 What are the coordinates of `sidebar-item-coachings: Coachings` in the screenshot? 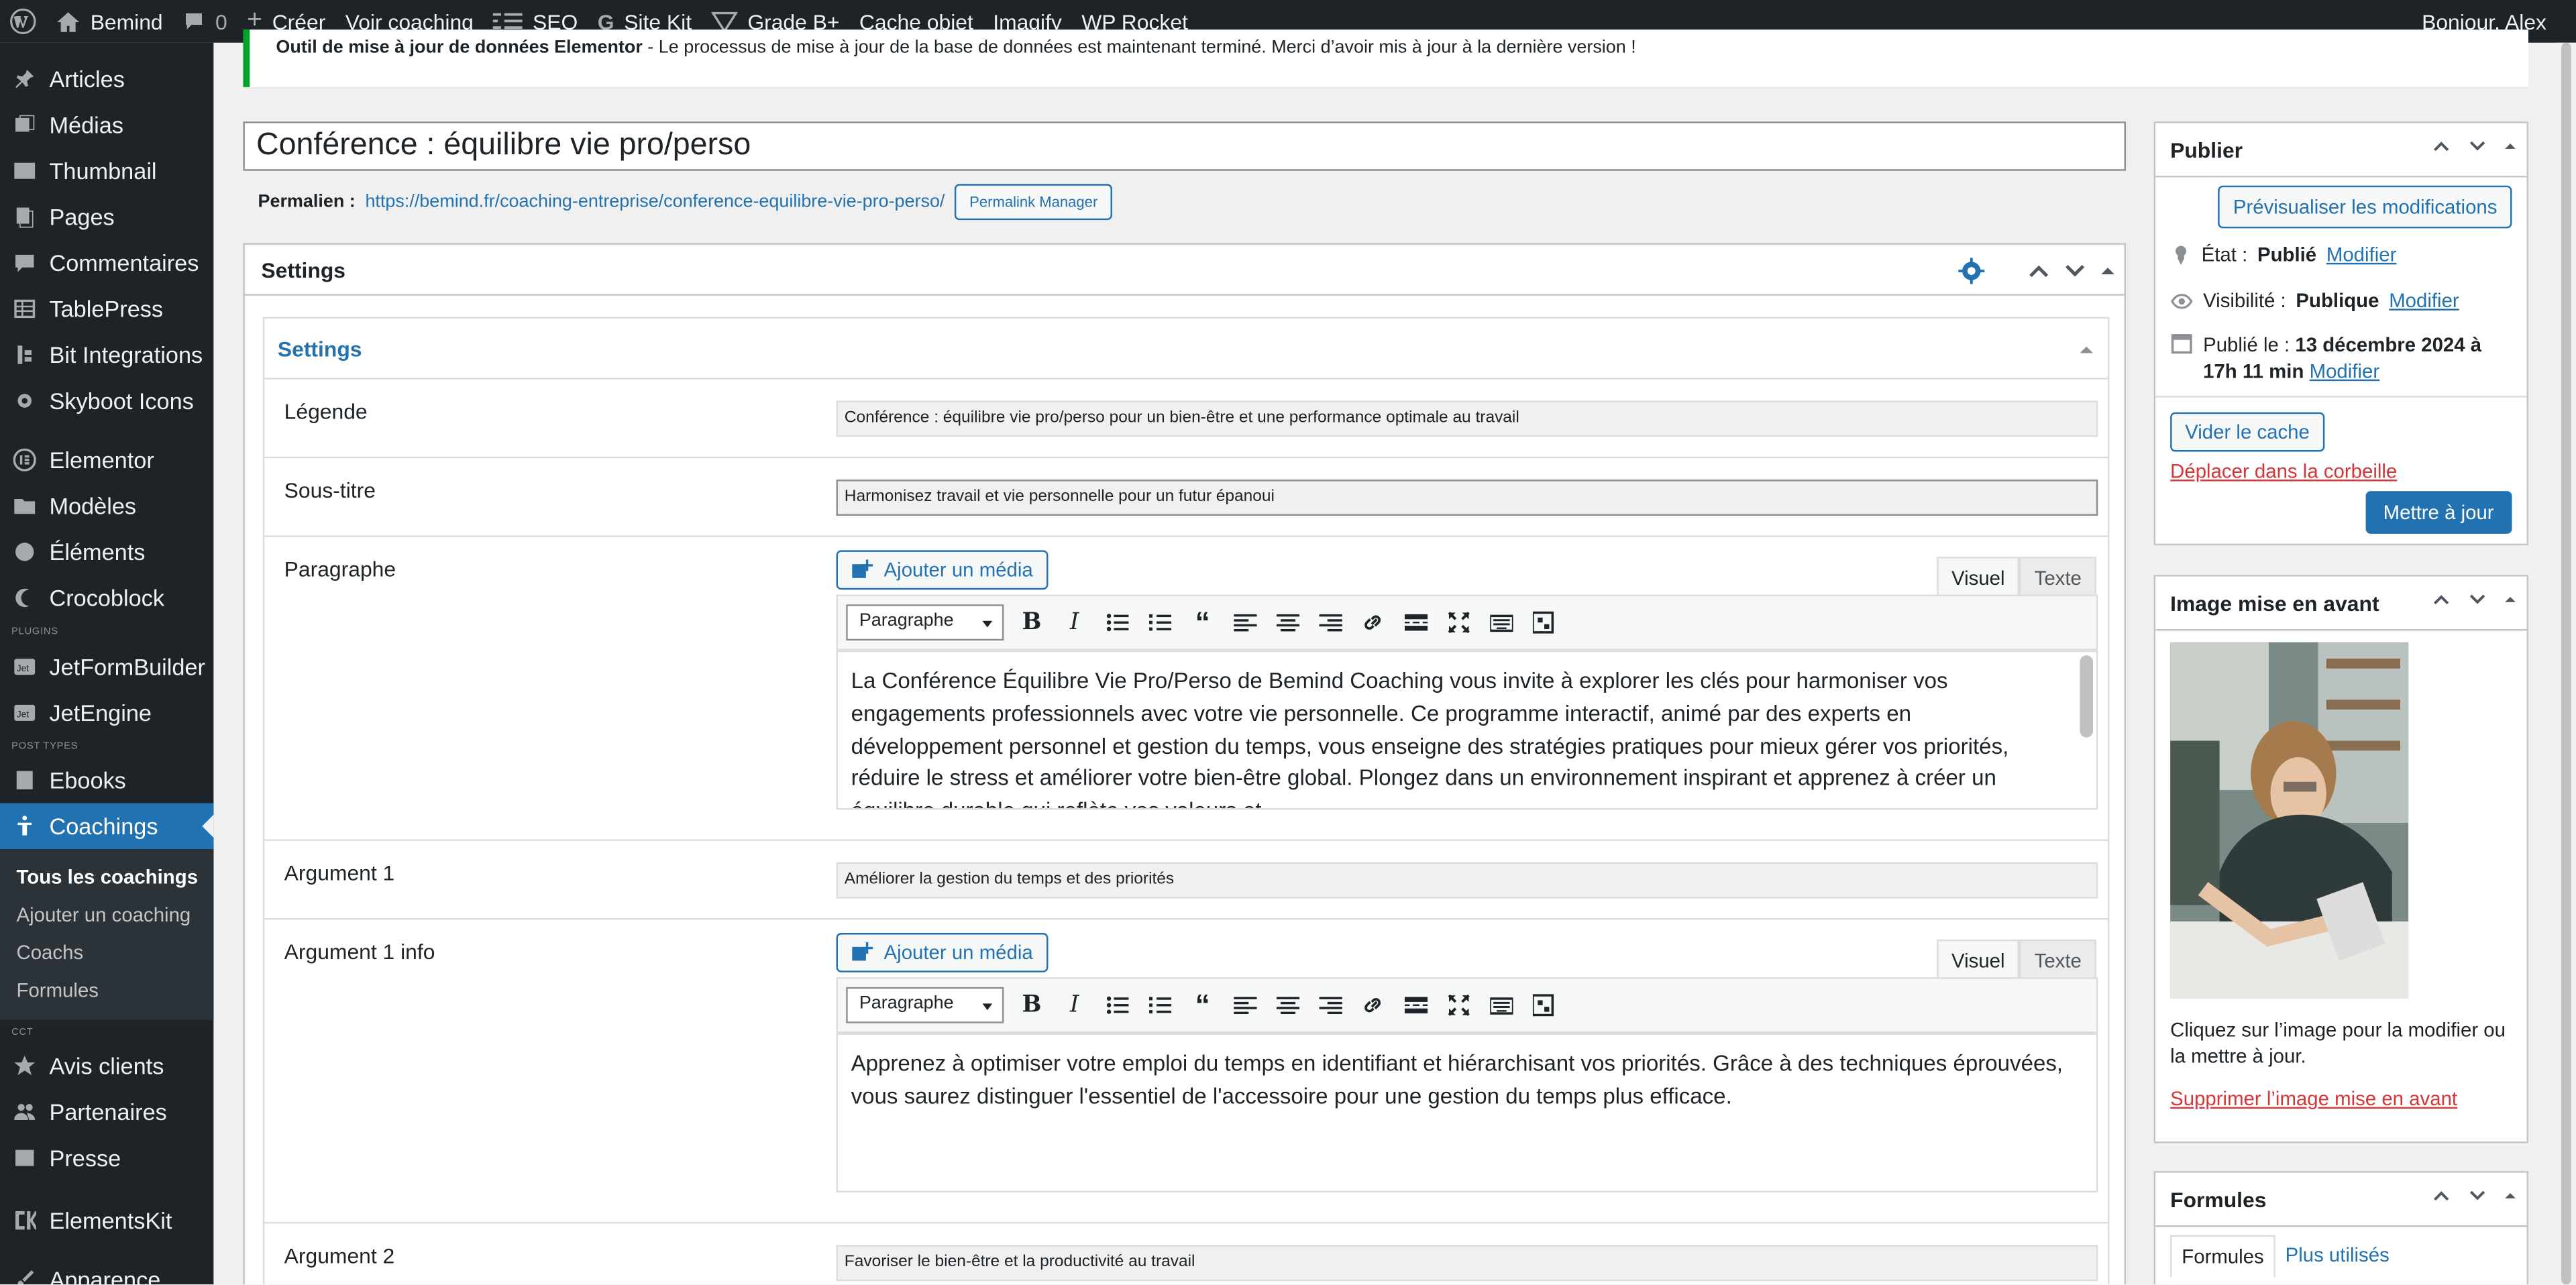 It's located at (107, 826).